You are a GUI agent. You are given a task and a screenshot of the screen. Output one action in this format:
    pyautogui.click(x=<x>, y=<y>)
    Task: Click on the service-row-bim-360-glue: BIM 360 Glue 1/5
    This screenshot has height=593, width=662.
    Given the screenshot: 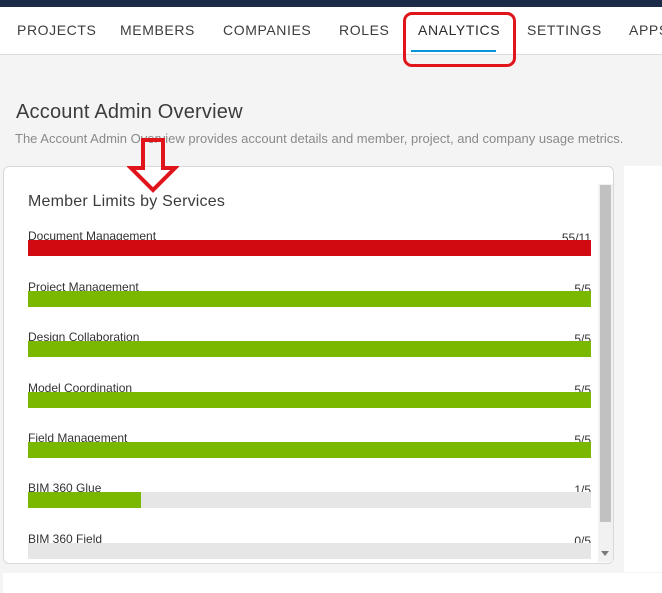 What is the action you would take?
    pyautogui.click(x=309, y=497)
    